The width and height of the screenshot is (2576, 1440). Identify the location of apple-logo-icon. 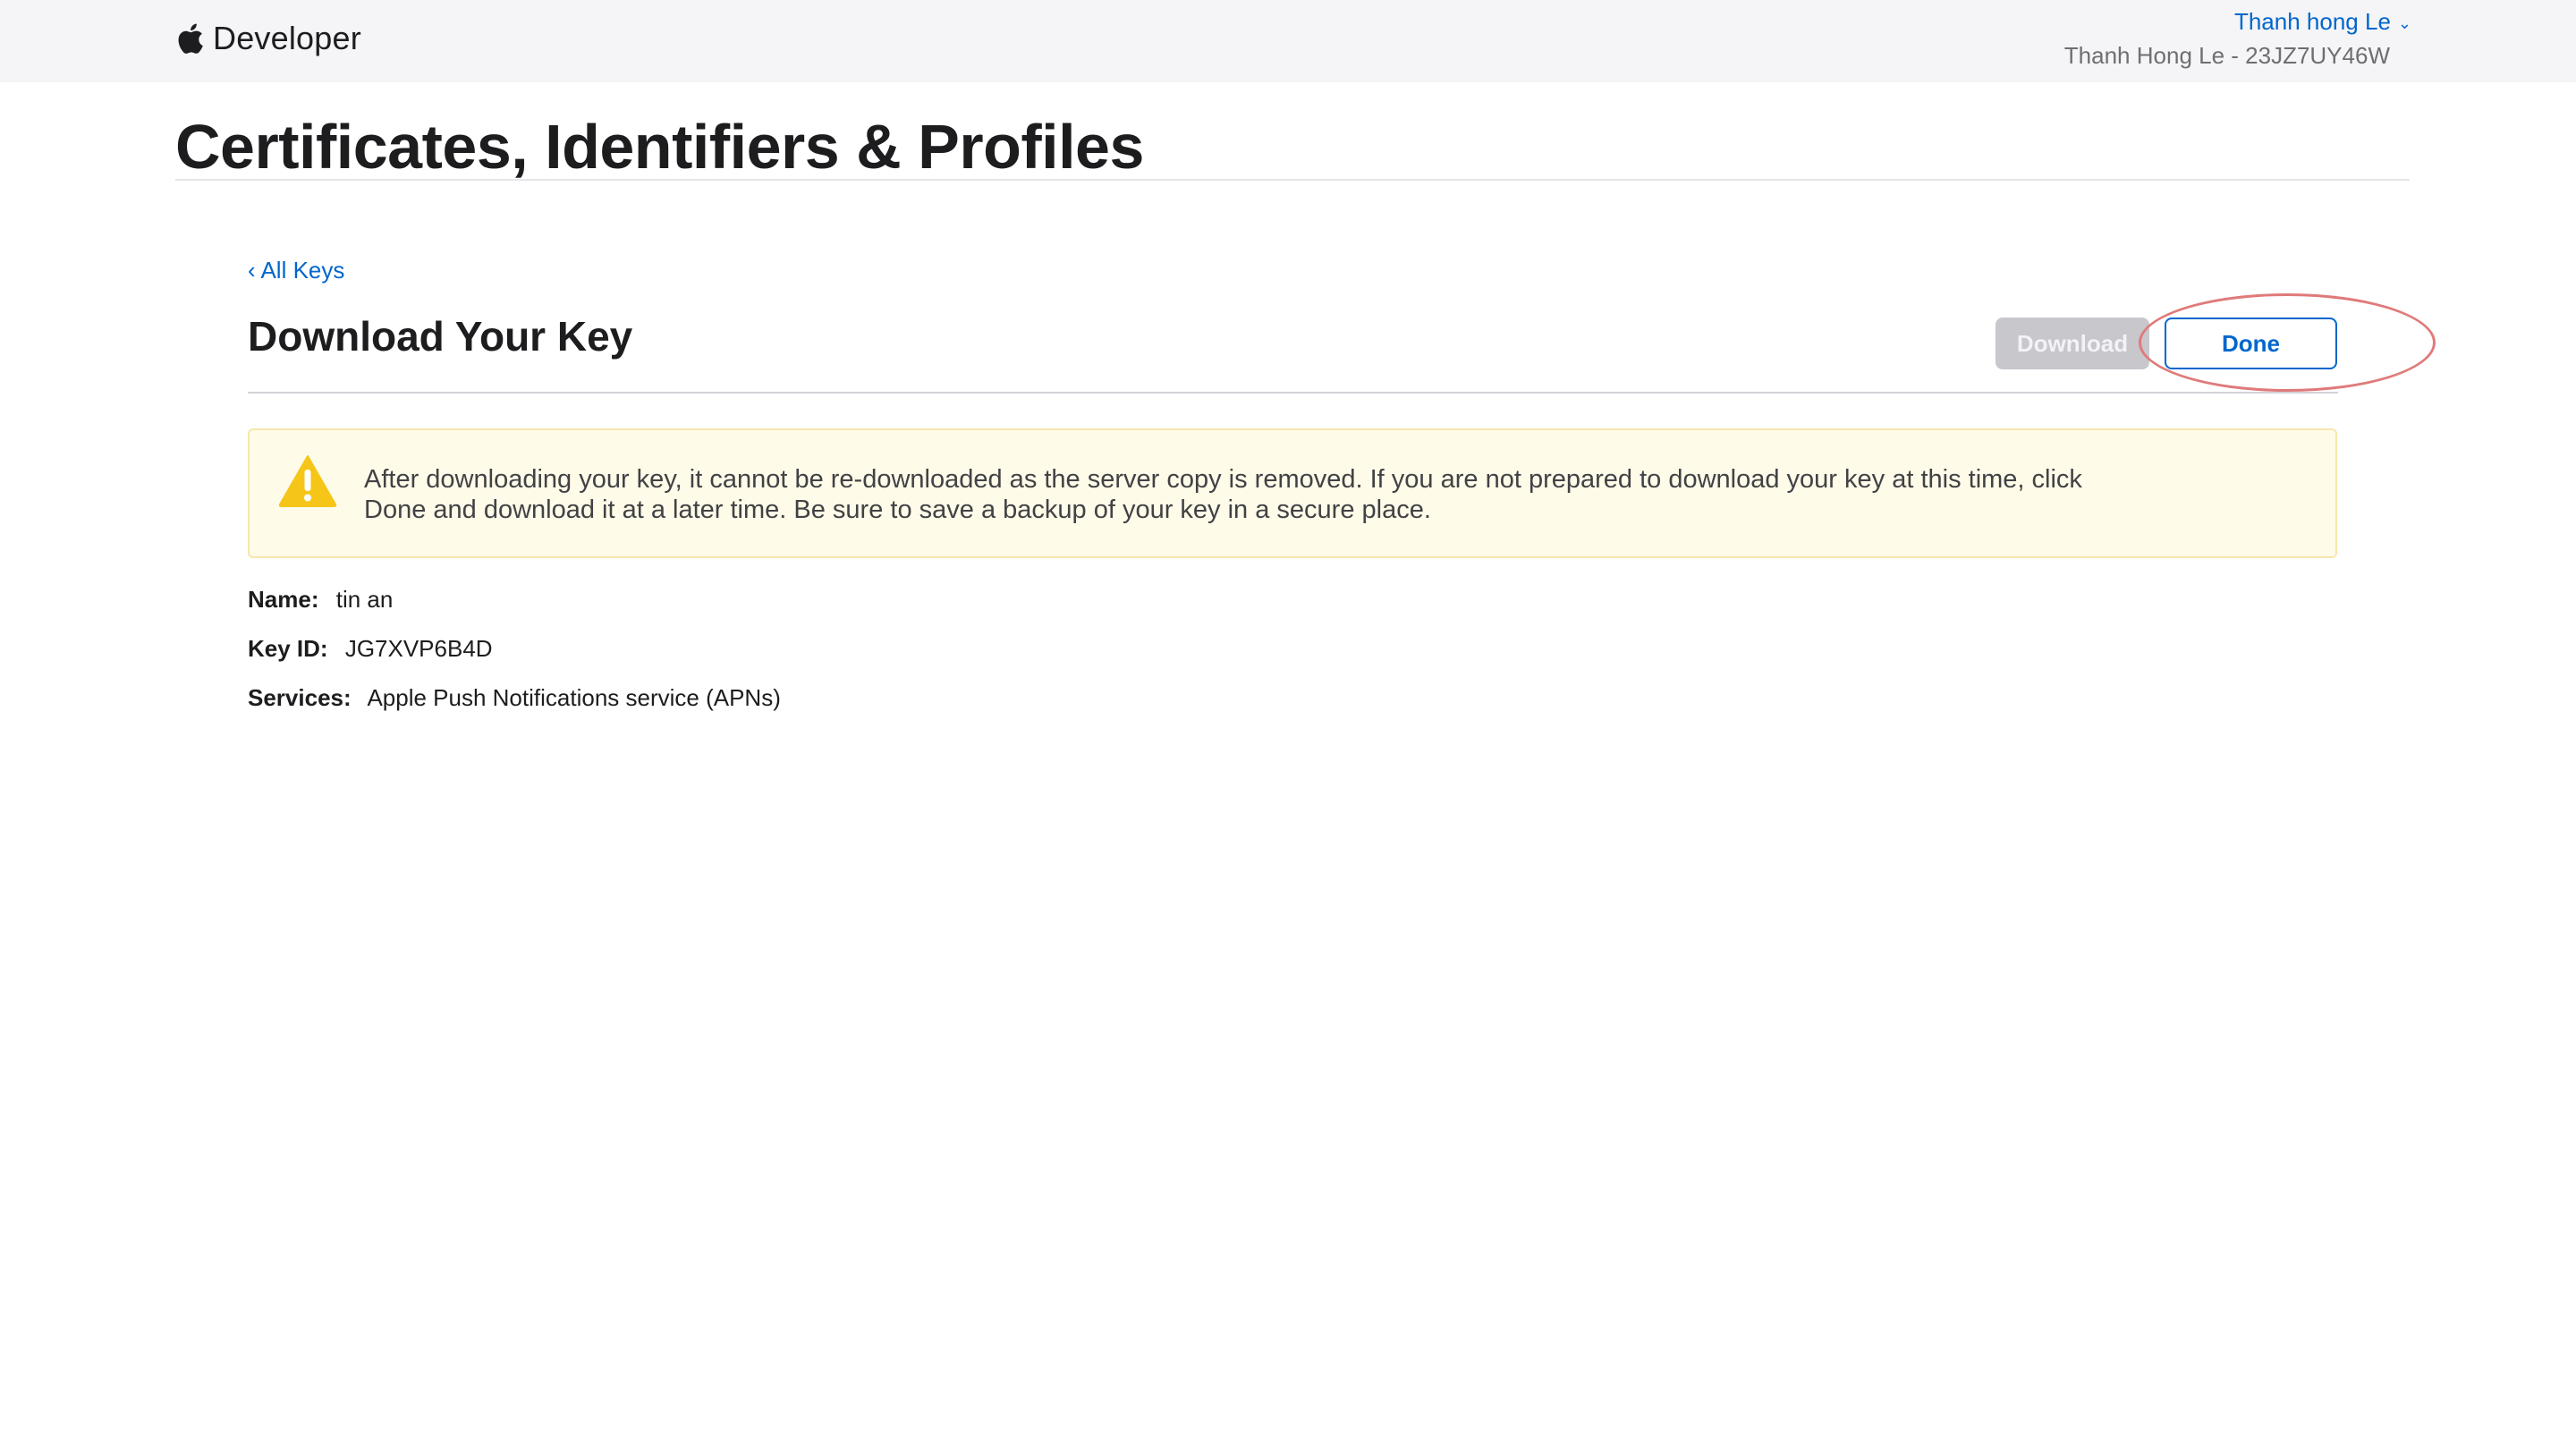
(189, 38).